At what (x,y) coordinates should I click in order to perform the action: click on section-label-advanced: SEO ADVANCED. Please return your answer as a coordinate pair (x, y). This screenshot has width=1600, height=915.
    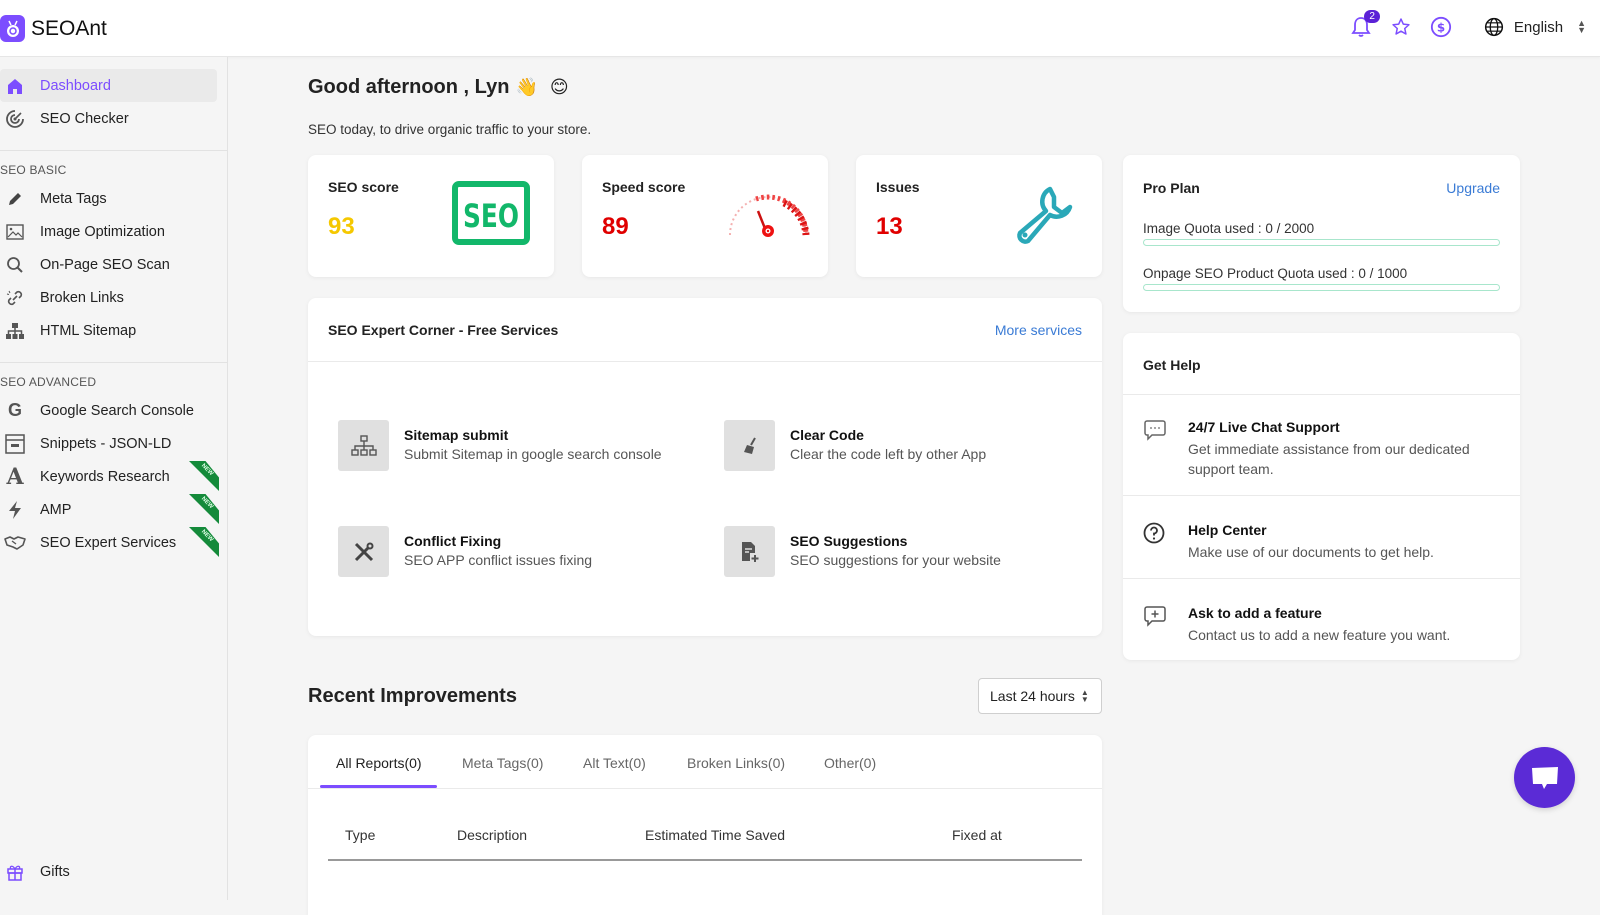
    Looking at the image, I should click on (48, 382).